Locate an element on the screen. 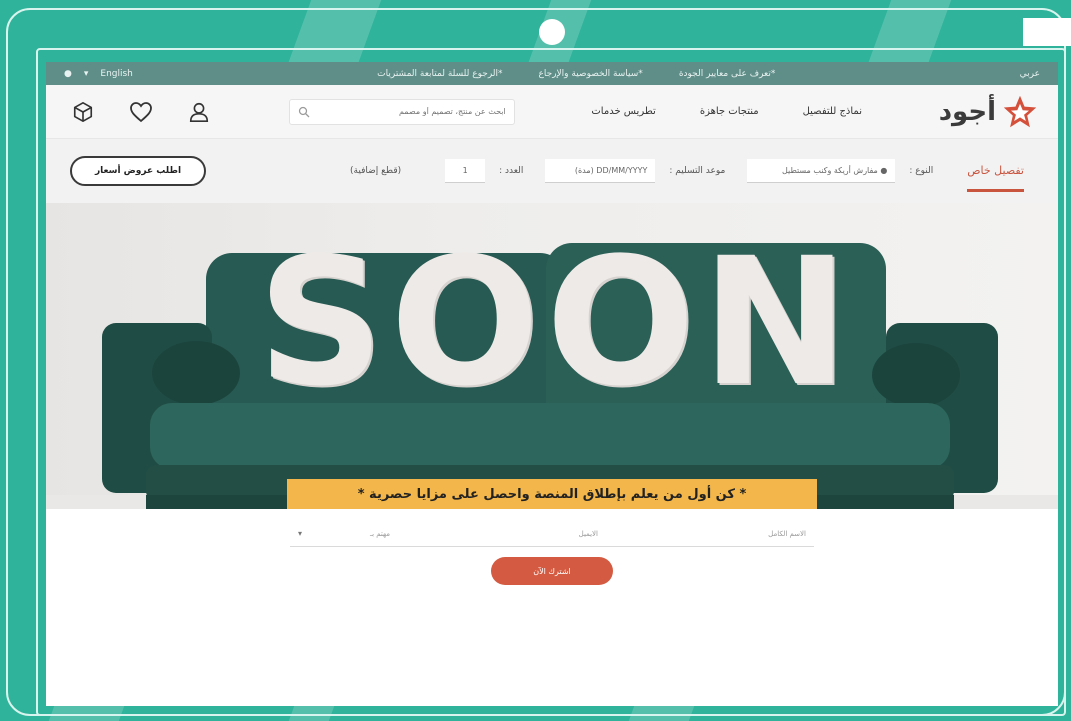 This screenshot has height=721, width=1071. delivery-date-field: DD/MM/YYYY (مدة) is located at coordinates (600, 171).